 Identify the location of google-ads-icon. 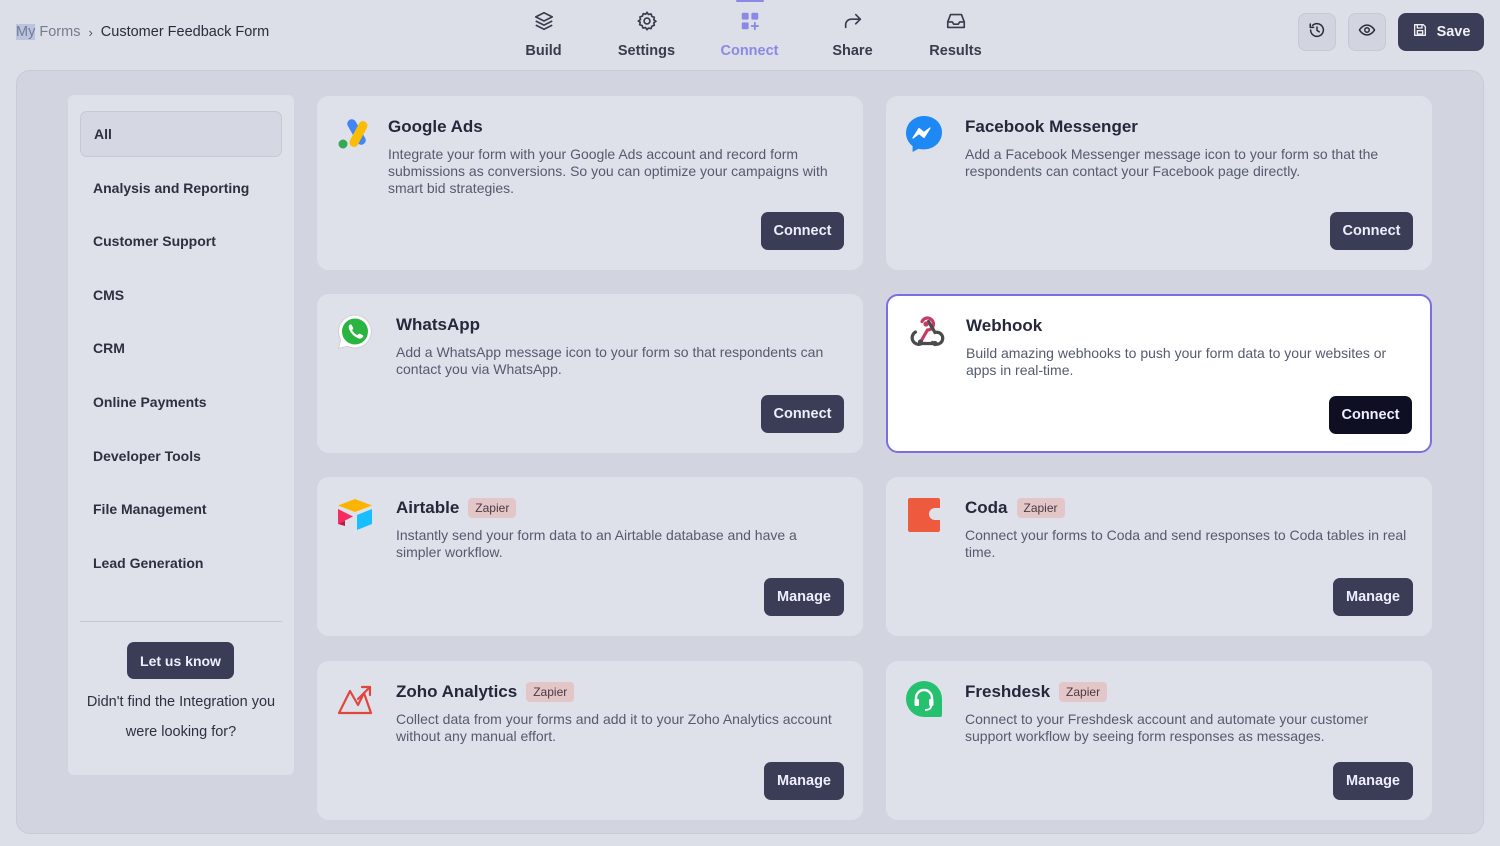
(355, 134).